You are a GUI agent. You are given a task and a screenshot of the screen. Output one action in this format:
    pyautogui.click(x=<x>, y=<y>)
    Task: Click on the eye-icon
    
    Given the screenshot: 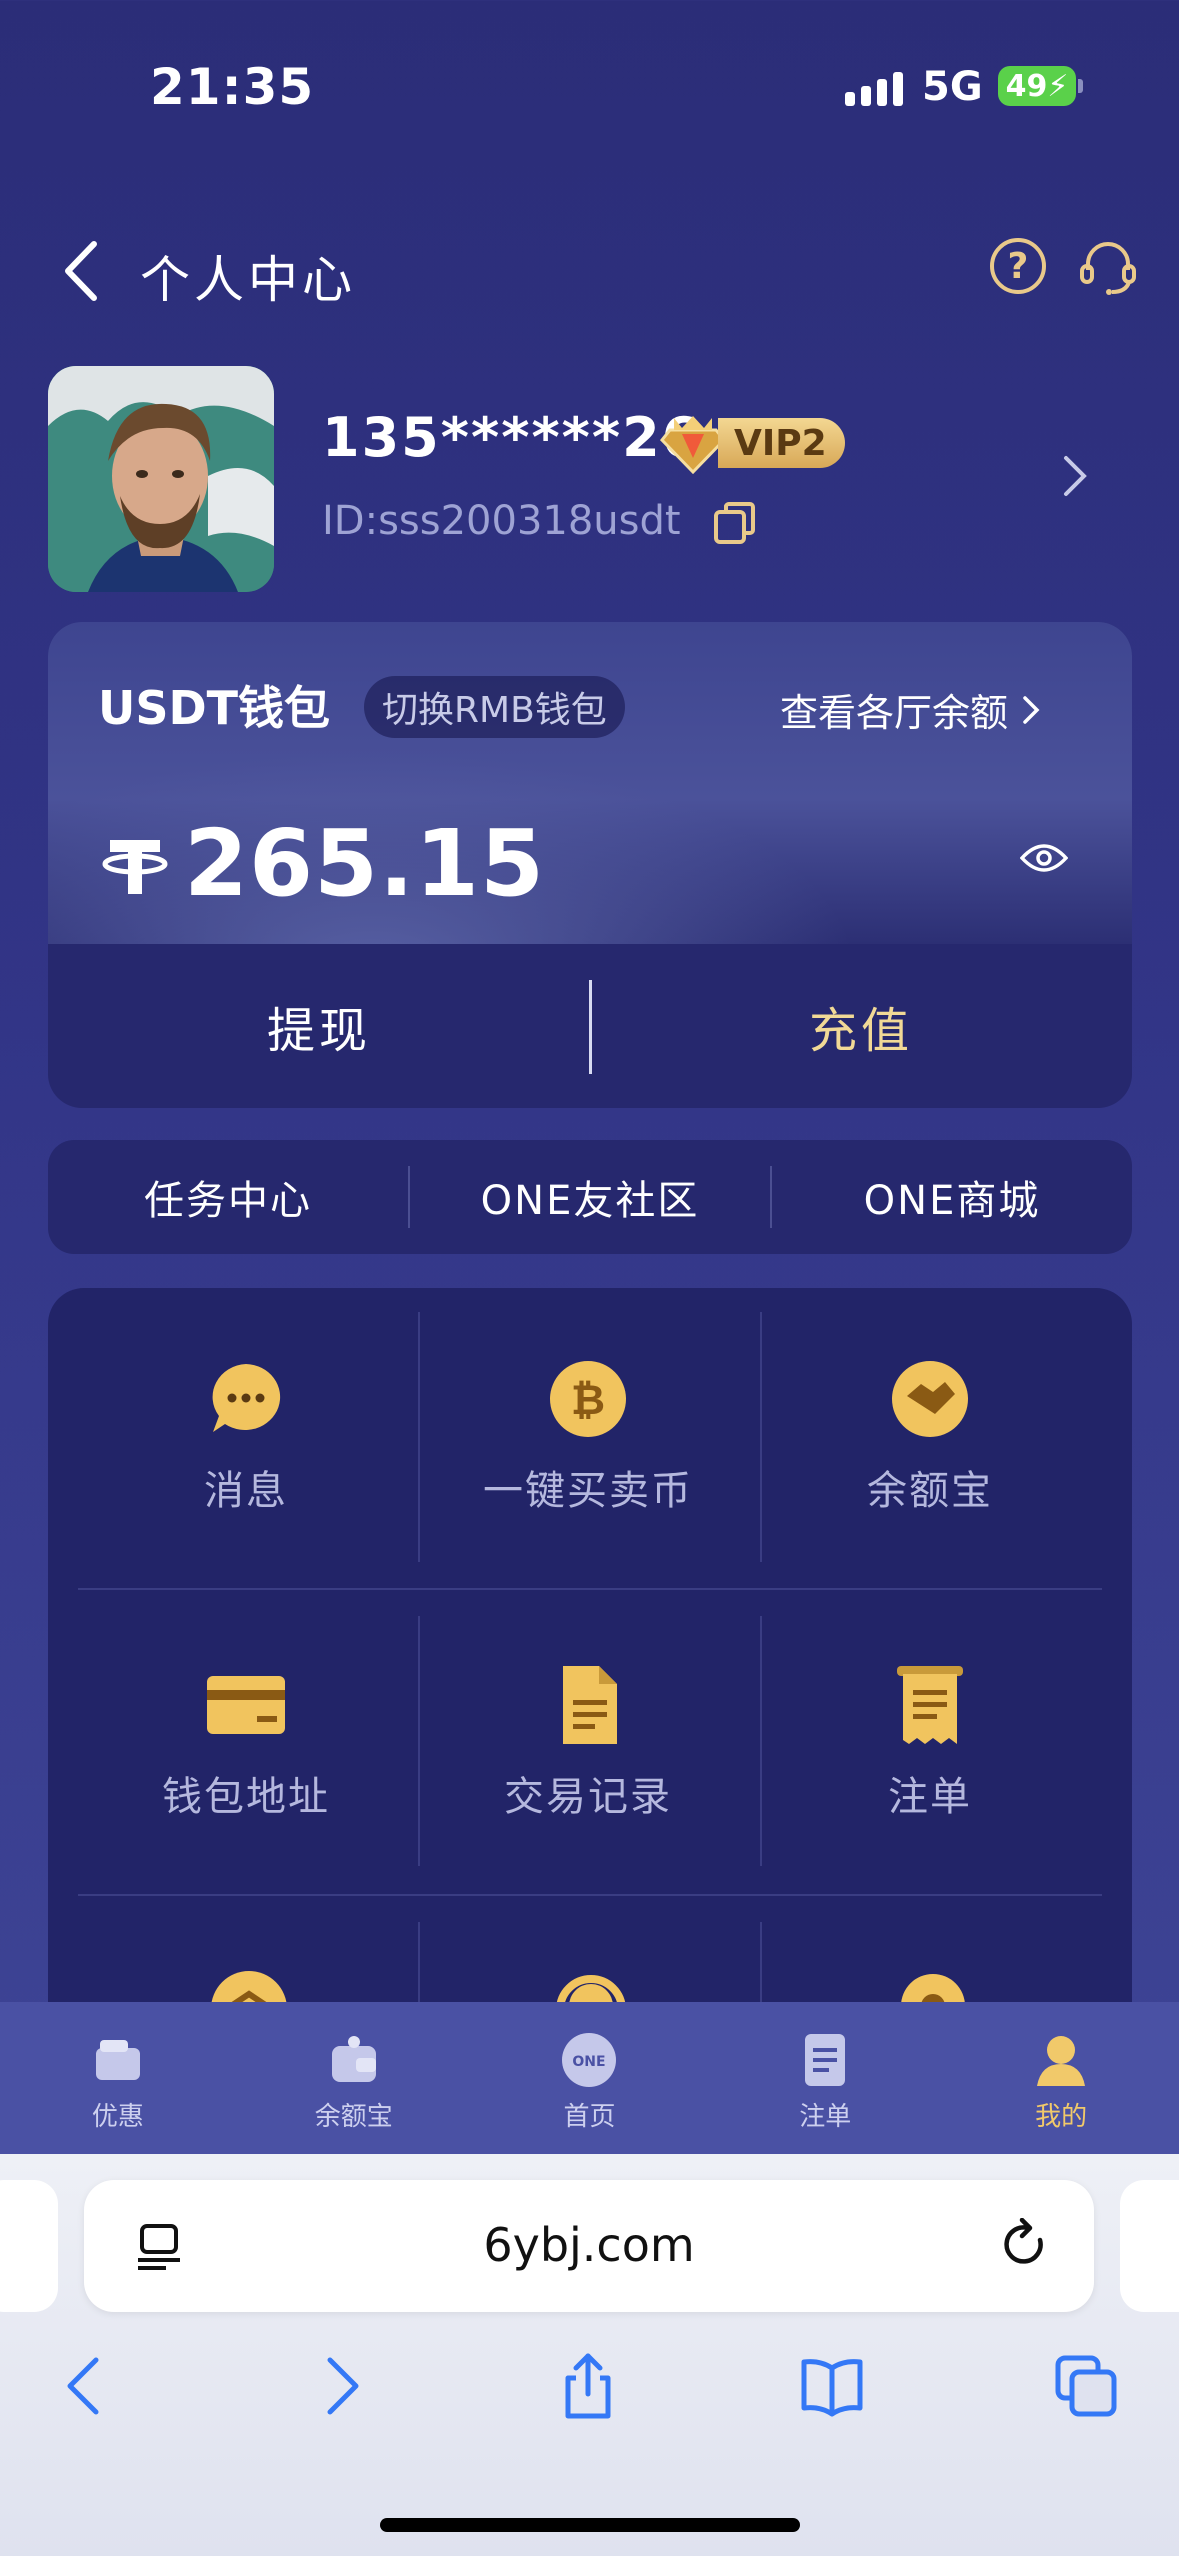 What is the action you would take?
    pyautogui.click(x=1044, y=858)
    